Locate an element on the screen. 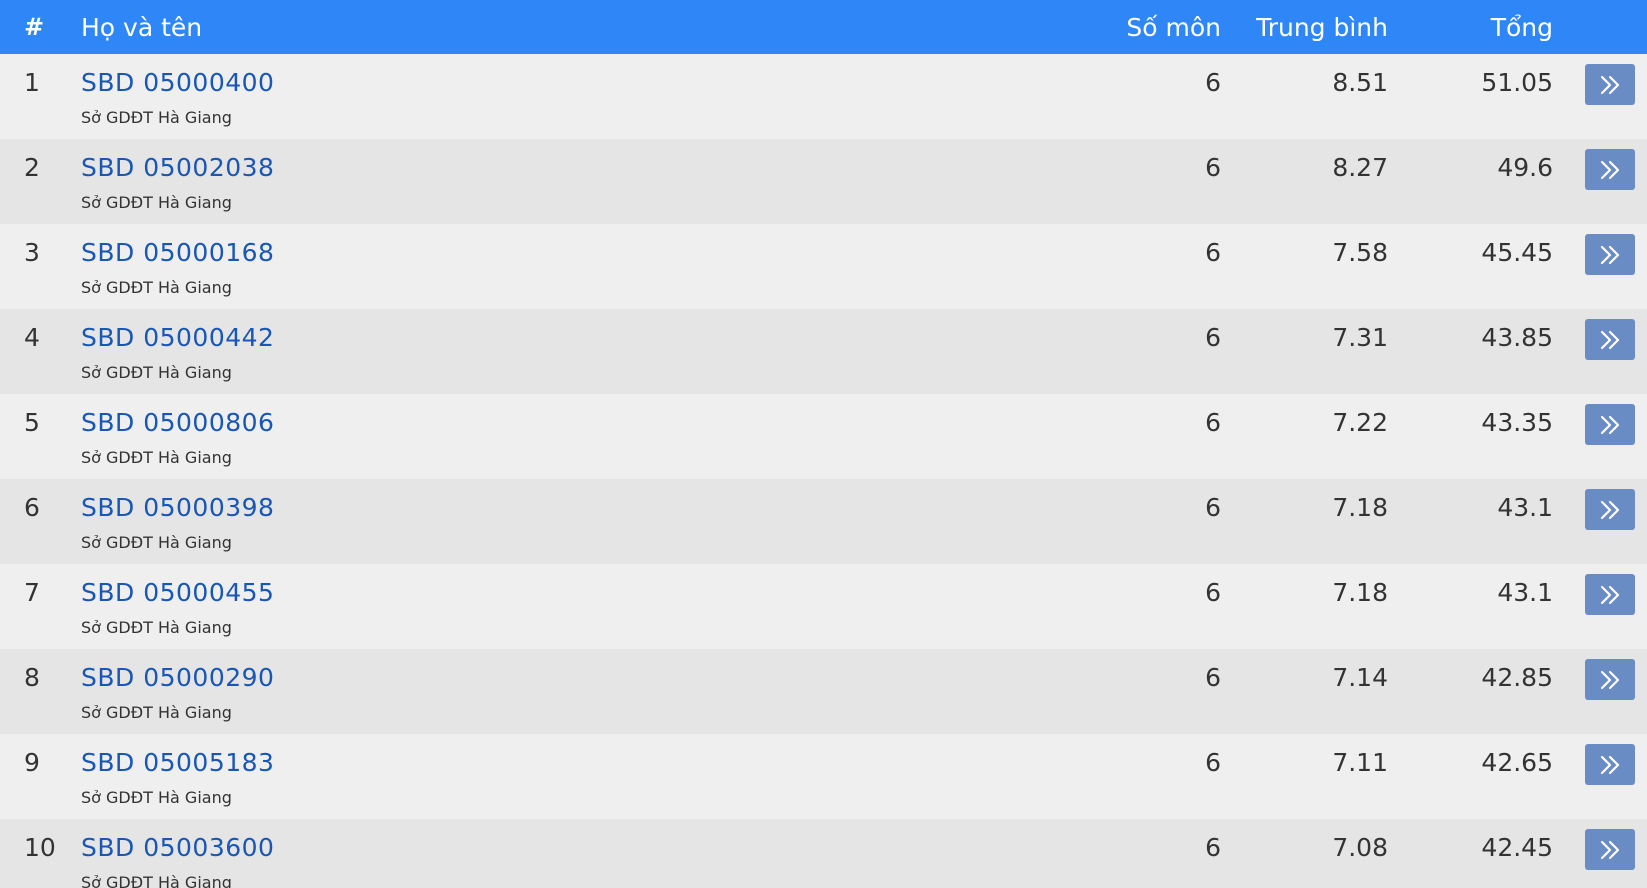  candidate-link: SBD 05002038 is located at coordinates (177, 167).